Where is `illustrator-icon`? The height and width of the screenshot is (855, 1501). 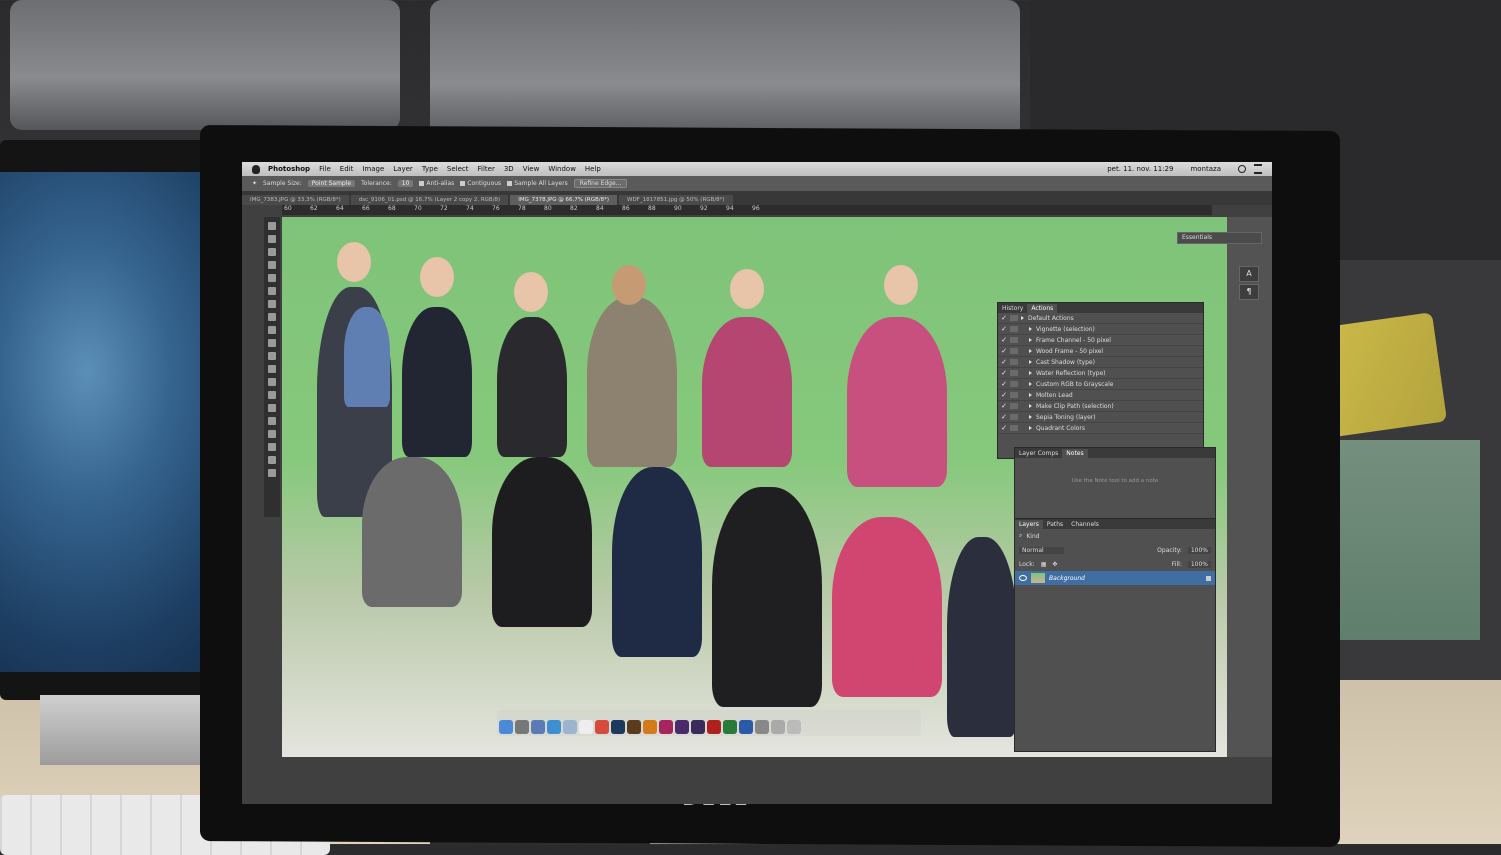 illustrator-icon is located at coordinates (650, 727).